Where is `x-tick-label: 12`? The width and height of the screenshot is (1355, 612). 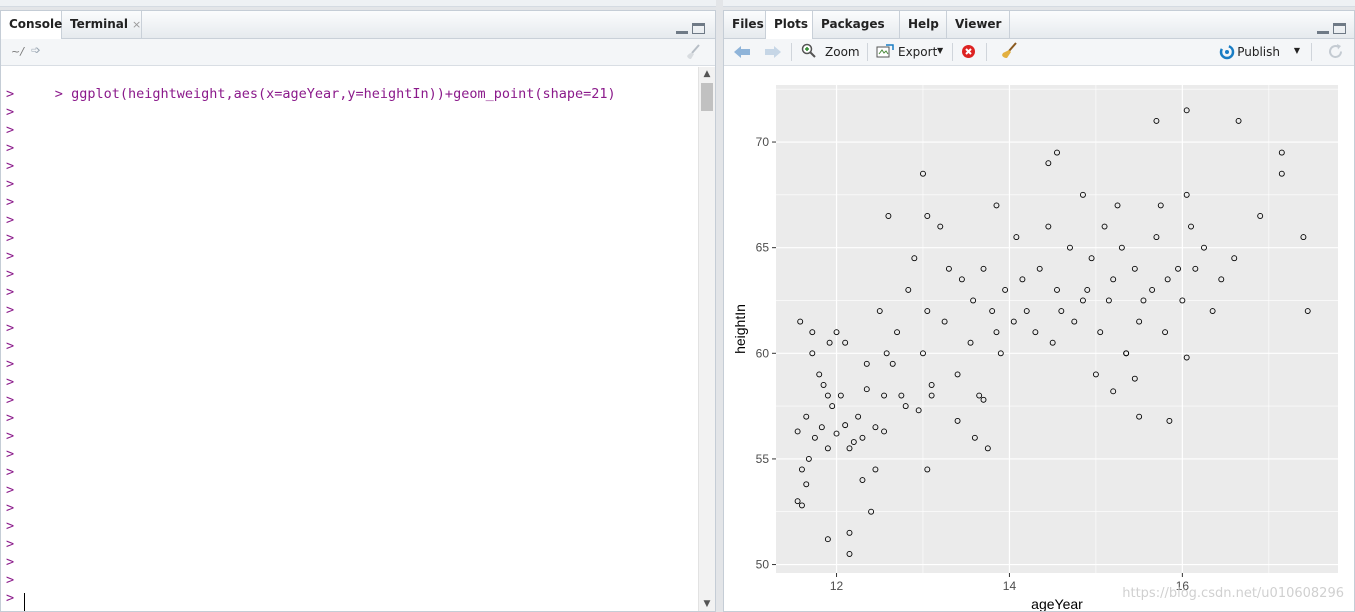
x-tick-label: 12 is located at coordinates (837, 586).